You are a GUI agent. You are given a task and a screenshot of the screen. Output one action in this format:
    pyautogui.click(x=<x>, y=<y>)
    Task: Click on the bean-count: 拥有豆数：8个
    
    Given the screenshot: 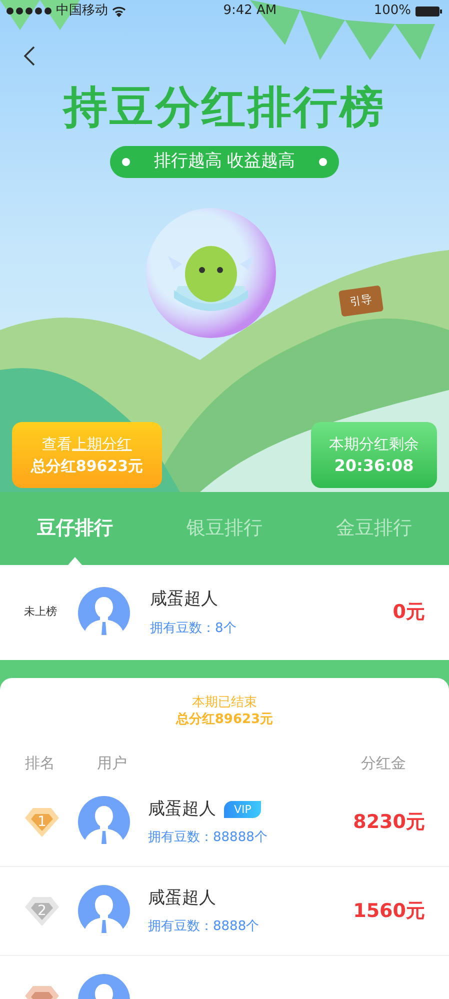 What is the action you would take?
    pyautogui.click(x=194, y=629)
    